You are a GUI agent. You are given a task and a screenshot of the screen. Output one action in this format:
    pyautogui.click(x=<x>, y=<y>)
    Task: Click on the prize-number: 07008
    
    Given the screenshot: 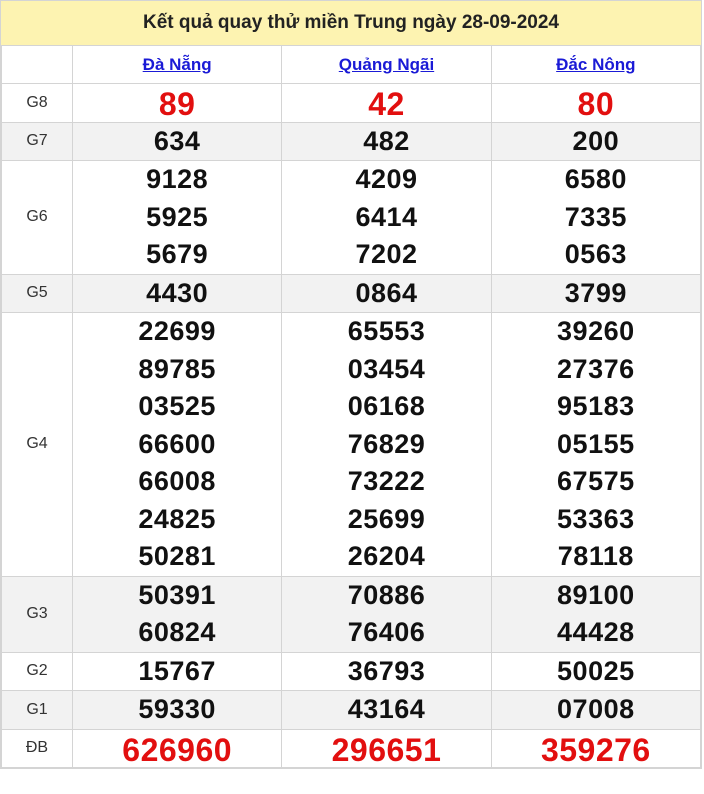 What is the action you would take?
    pyautogui.click(x=596, y=709)
    